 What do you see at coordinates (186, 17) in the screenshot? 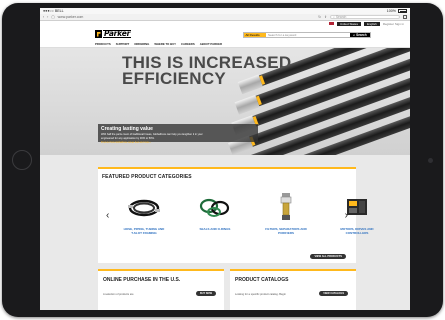
I see `address-bar: www.parker.com` at bounding box center [186, 17].